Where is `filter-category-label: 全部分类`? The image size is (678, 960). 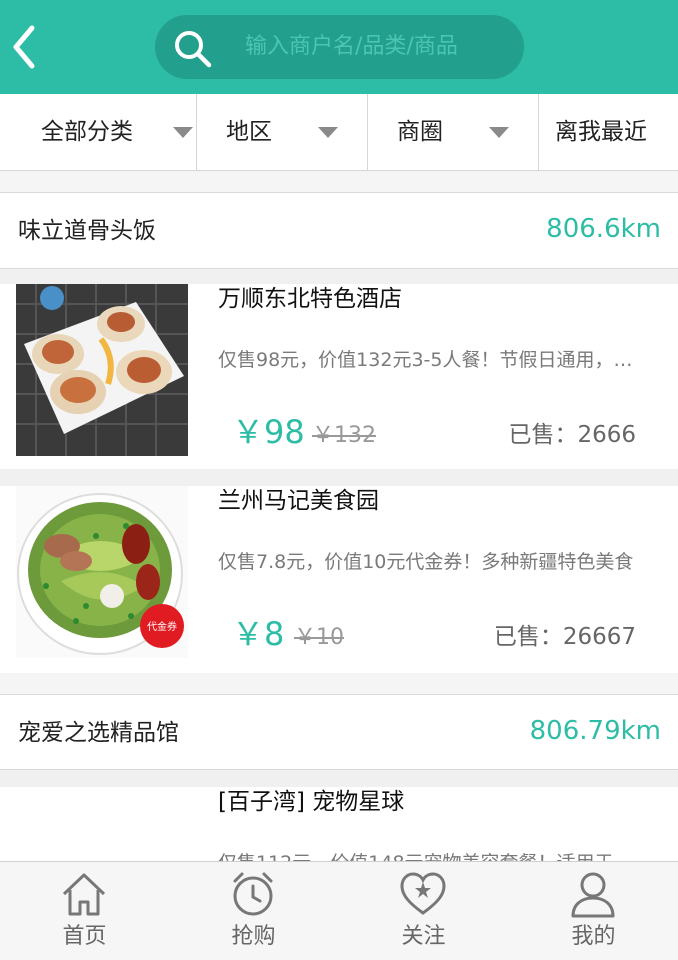 filter-category-label: 全部分类 is located at coordinates (87, 132).